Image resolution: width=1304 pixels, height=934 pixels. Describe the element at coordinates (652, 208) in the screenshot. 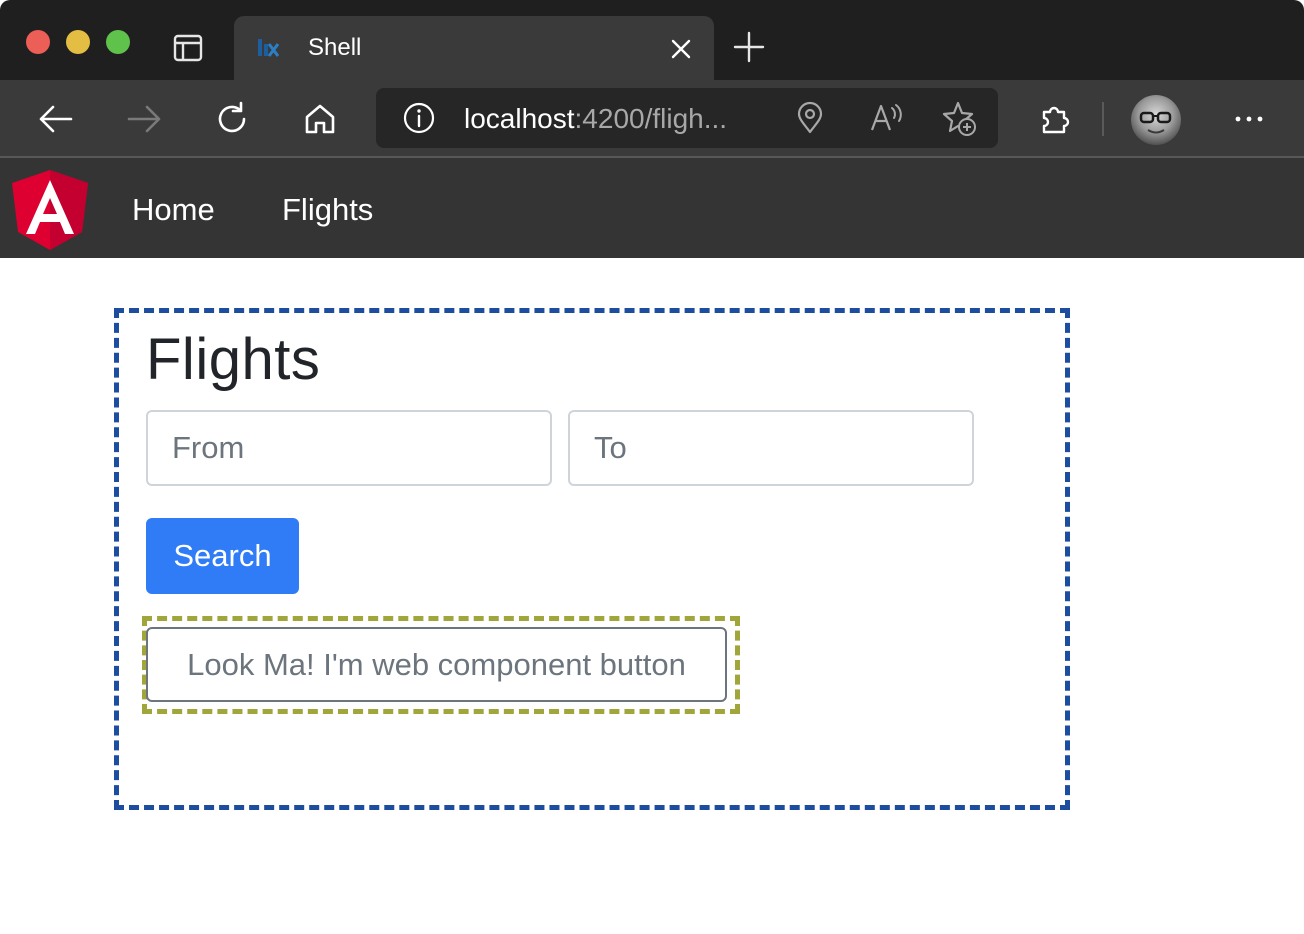

I see `app-navbar: Home Flights` at that location.